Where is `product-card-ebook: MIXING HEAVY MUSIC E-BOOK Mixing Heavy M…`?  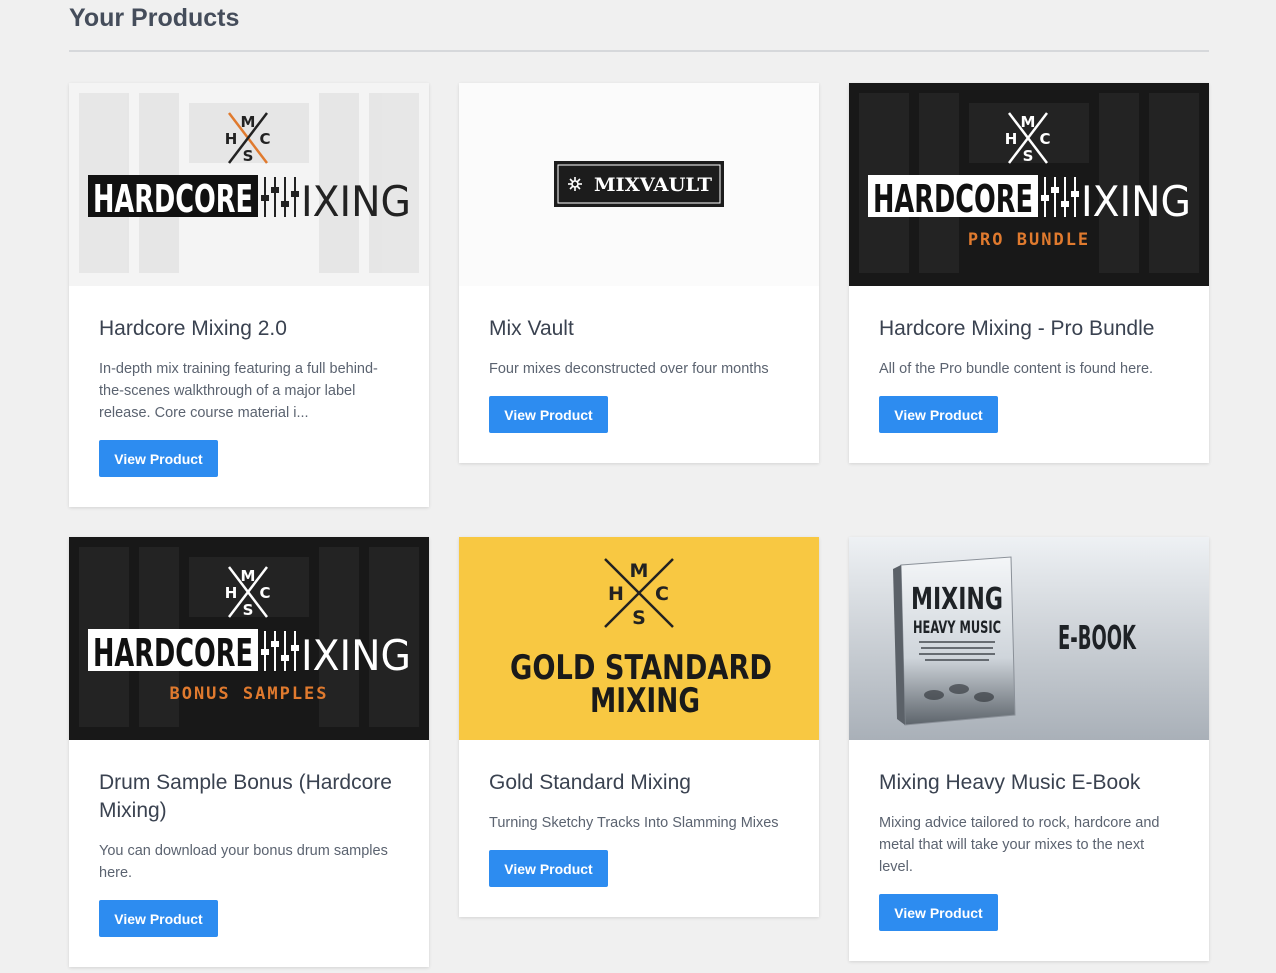 product-card-ebook: MIXING HEAVY MUSIC E-BOOK Mixing Heavy M… is located at coordinates (1029, 749).